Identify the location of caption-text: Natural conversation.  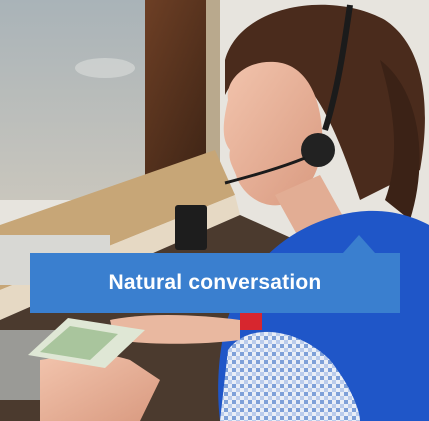
(215, 282).